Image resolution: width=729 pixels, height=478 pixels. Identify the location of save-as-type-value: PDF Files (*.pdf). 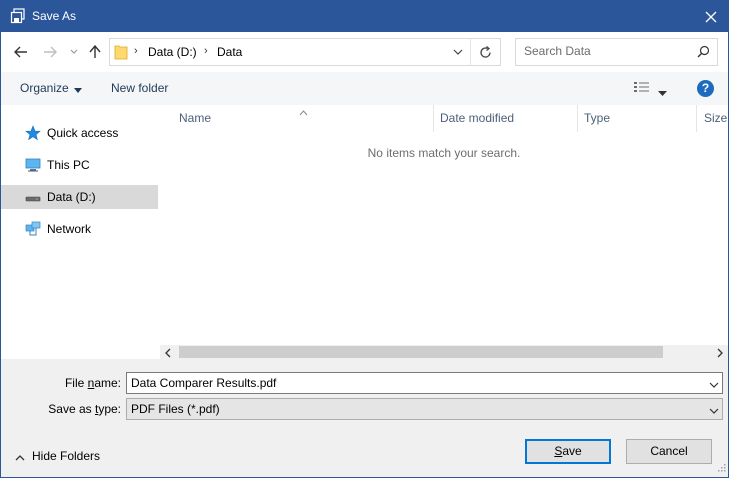
(175, 409).